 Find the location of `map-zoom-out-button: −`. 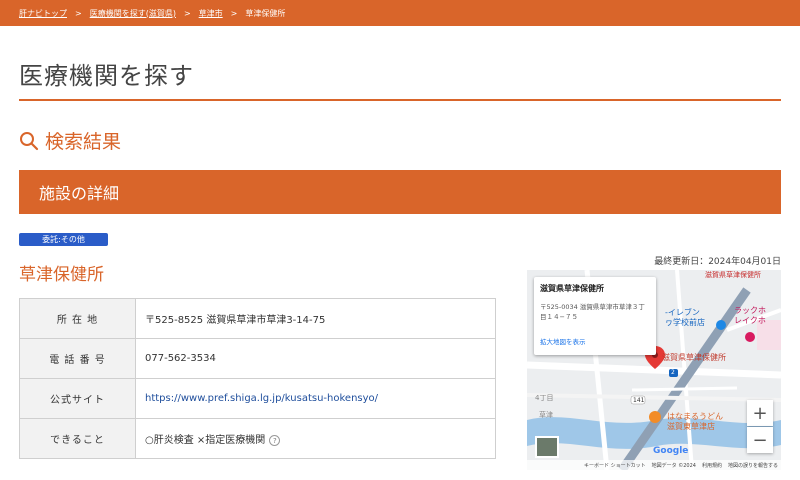

map-zoom-out-button: − is located at coordinates (760, 440).